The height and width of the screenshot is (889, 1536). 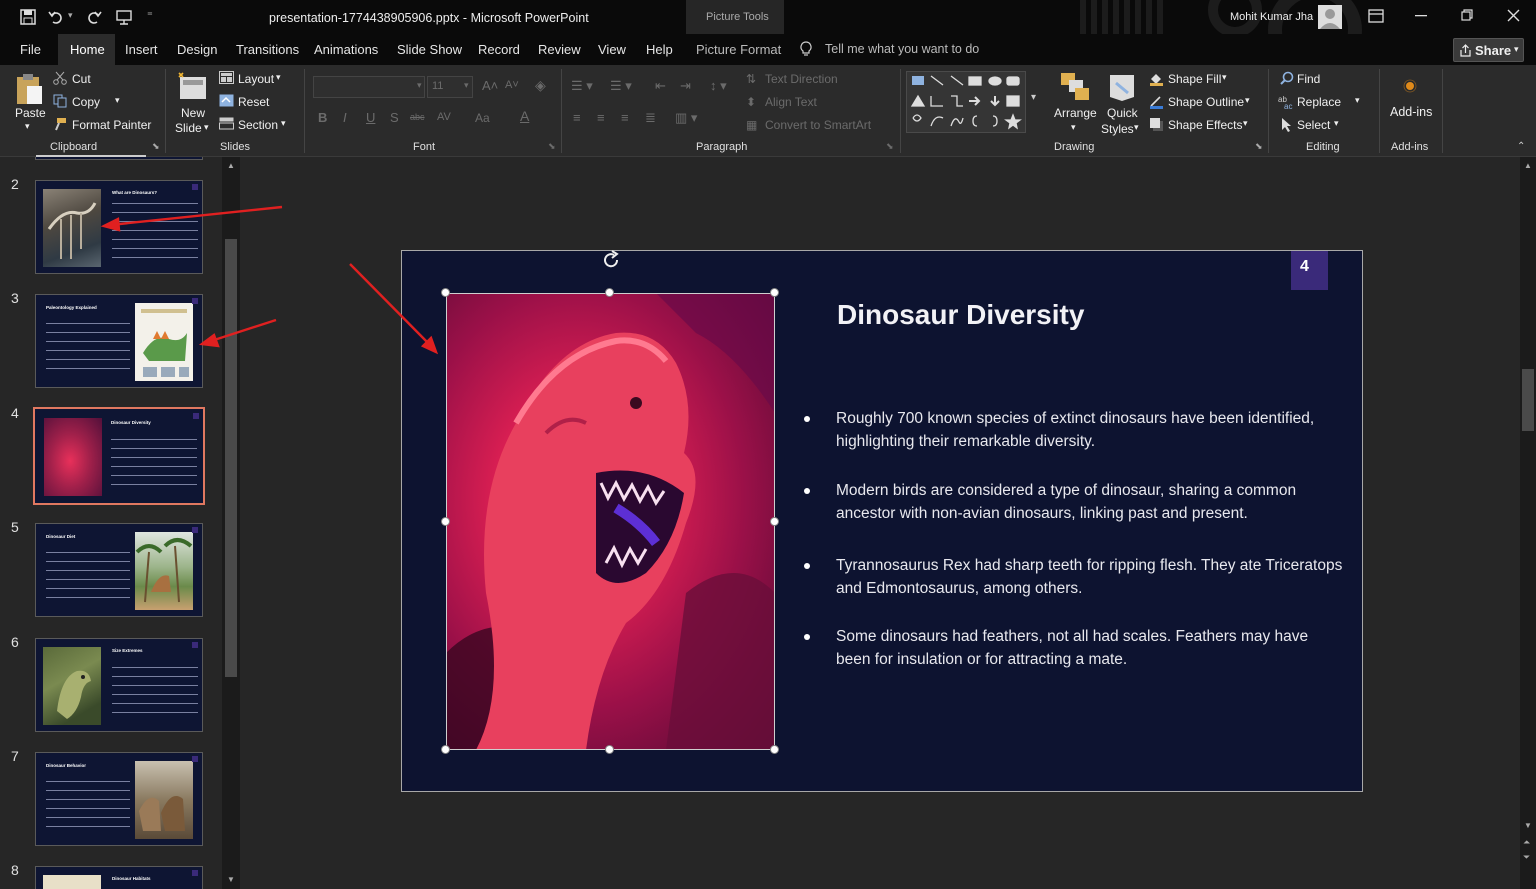 What do you see at coordinates (621, 86) in the screenshot?
I see `numbering-icon: ☰ ▾` at bounding box center [621, 86].